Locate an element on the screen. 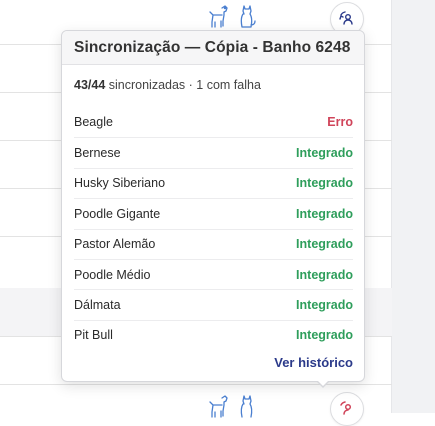  sync-error-icon is located at coordinates (346, 408).